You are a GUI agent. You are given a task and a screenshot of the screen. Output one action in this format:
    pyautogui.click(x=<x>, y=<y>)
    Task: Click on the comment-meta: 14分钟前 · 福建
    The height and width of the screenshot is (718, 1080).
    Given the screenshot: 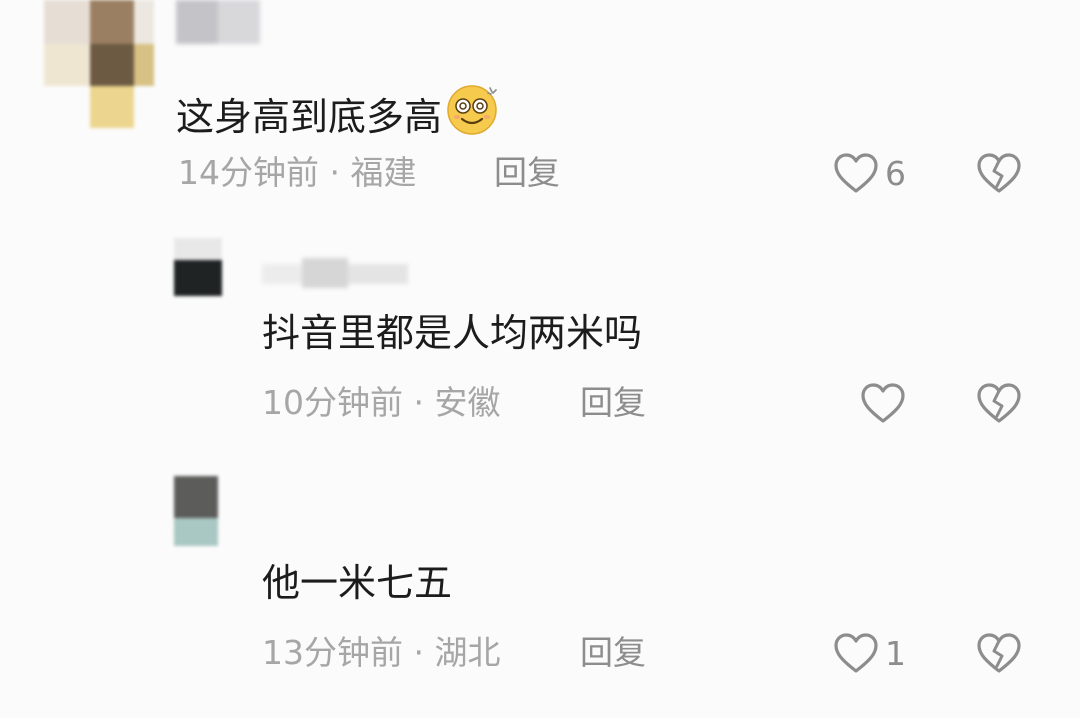 What is the action you would take?
    pyautogui.click(x=297, y=172)
    